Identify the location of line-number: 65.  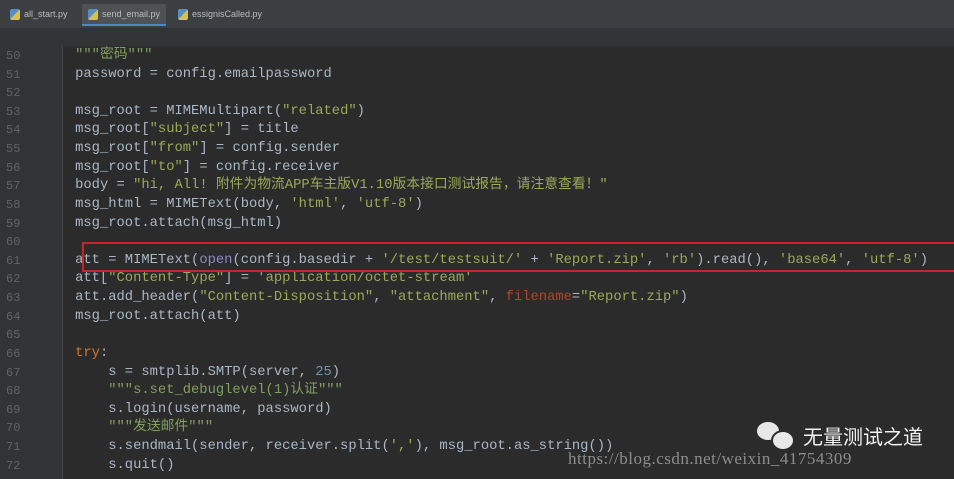
(13, 335).